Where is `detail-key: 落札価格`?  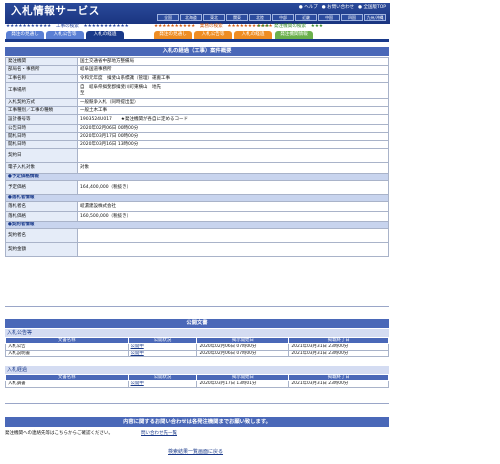
detail-key: 落札価格 is located at coordinates (41, 216).